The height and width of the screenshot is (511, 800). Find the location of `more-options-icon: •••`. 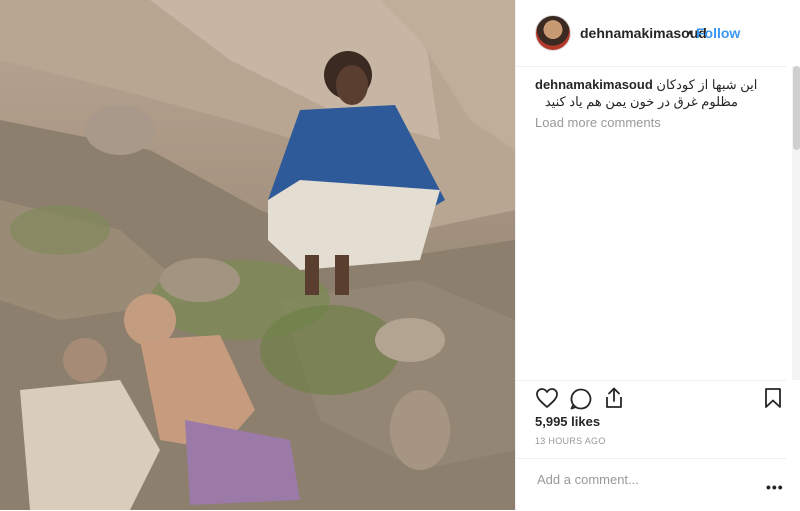

more-options-icon: ••• is located at coordinates (775, 487).